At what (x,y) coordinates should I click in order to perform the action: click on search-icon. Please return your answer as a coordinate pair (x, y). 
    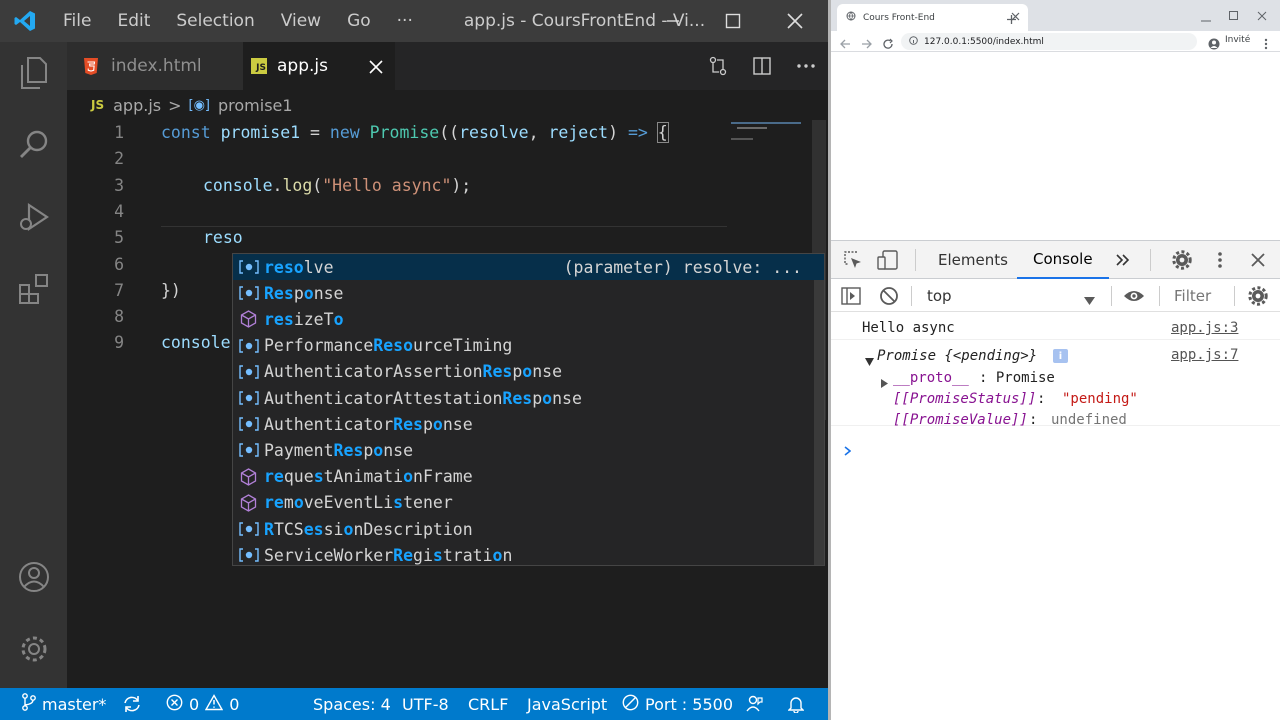
    Looking at the image, I should click on (33, 145).